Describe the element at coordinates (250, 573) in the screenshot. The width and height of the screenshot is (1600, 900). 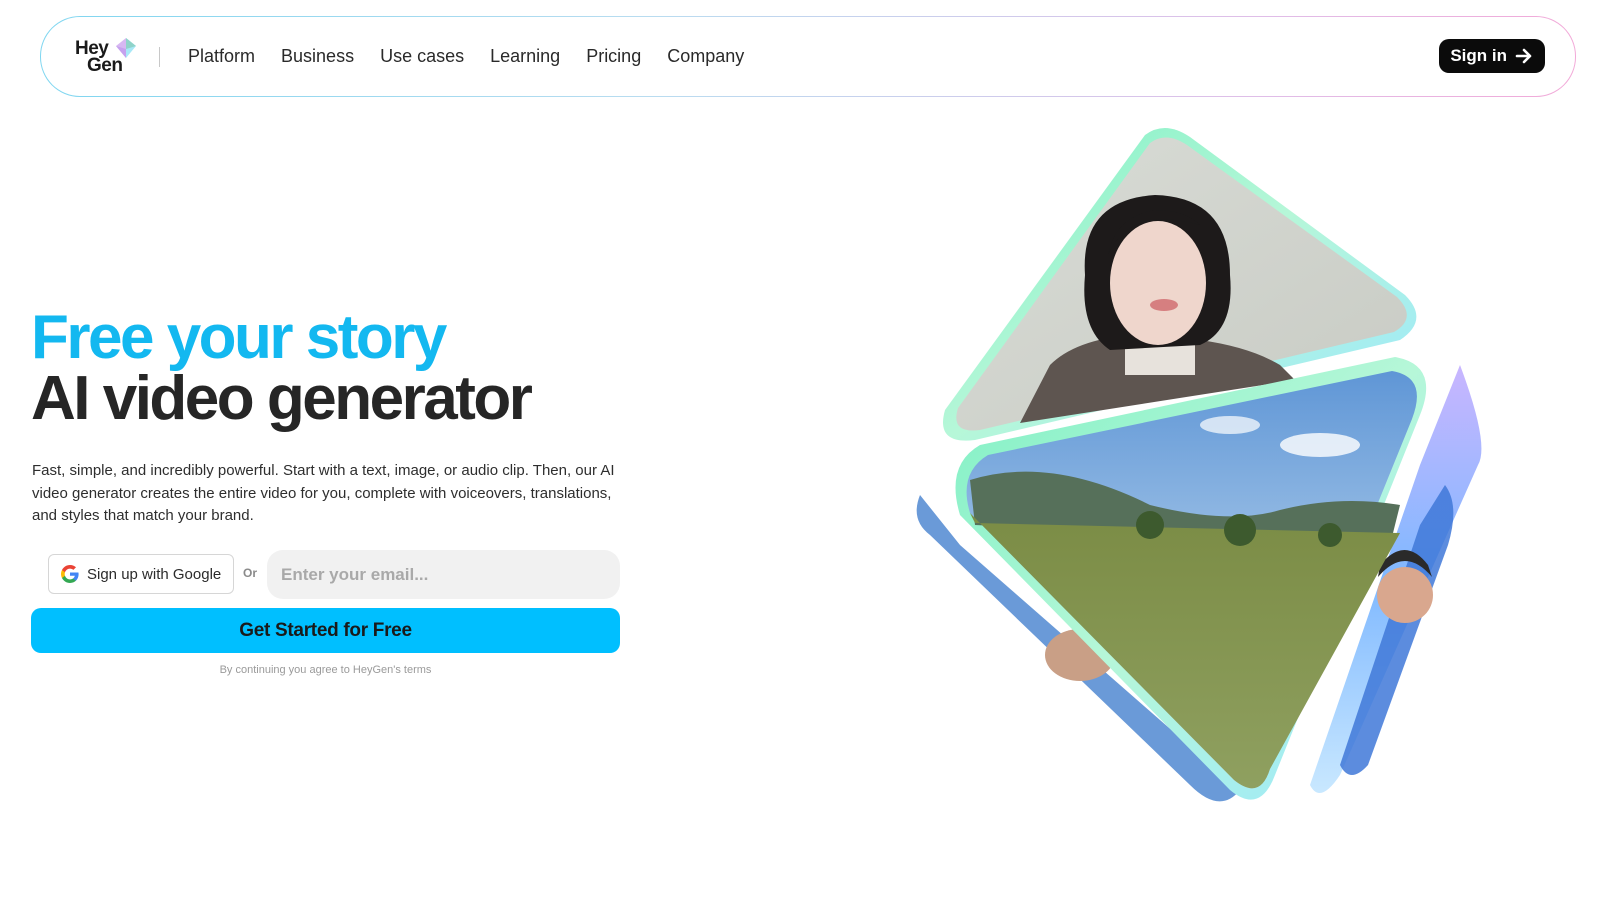
I see `or-separator: Or` at that location.